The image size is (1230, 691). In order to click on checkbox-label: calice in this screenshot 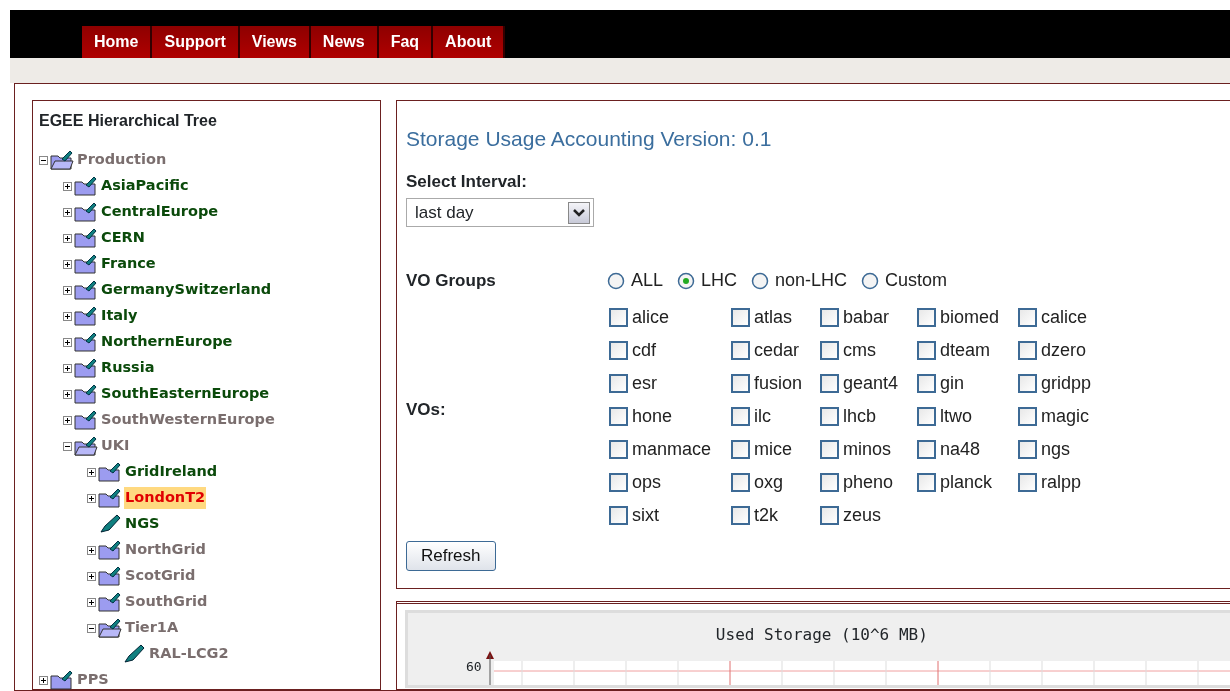, I will do `click(1064, 317)`.